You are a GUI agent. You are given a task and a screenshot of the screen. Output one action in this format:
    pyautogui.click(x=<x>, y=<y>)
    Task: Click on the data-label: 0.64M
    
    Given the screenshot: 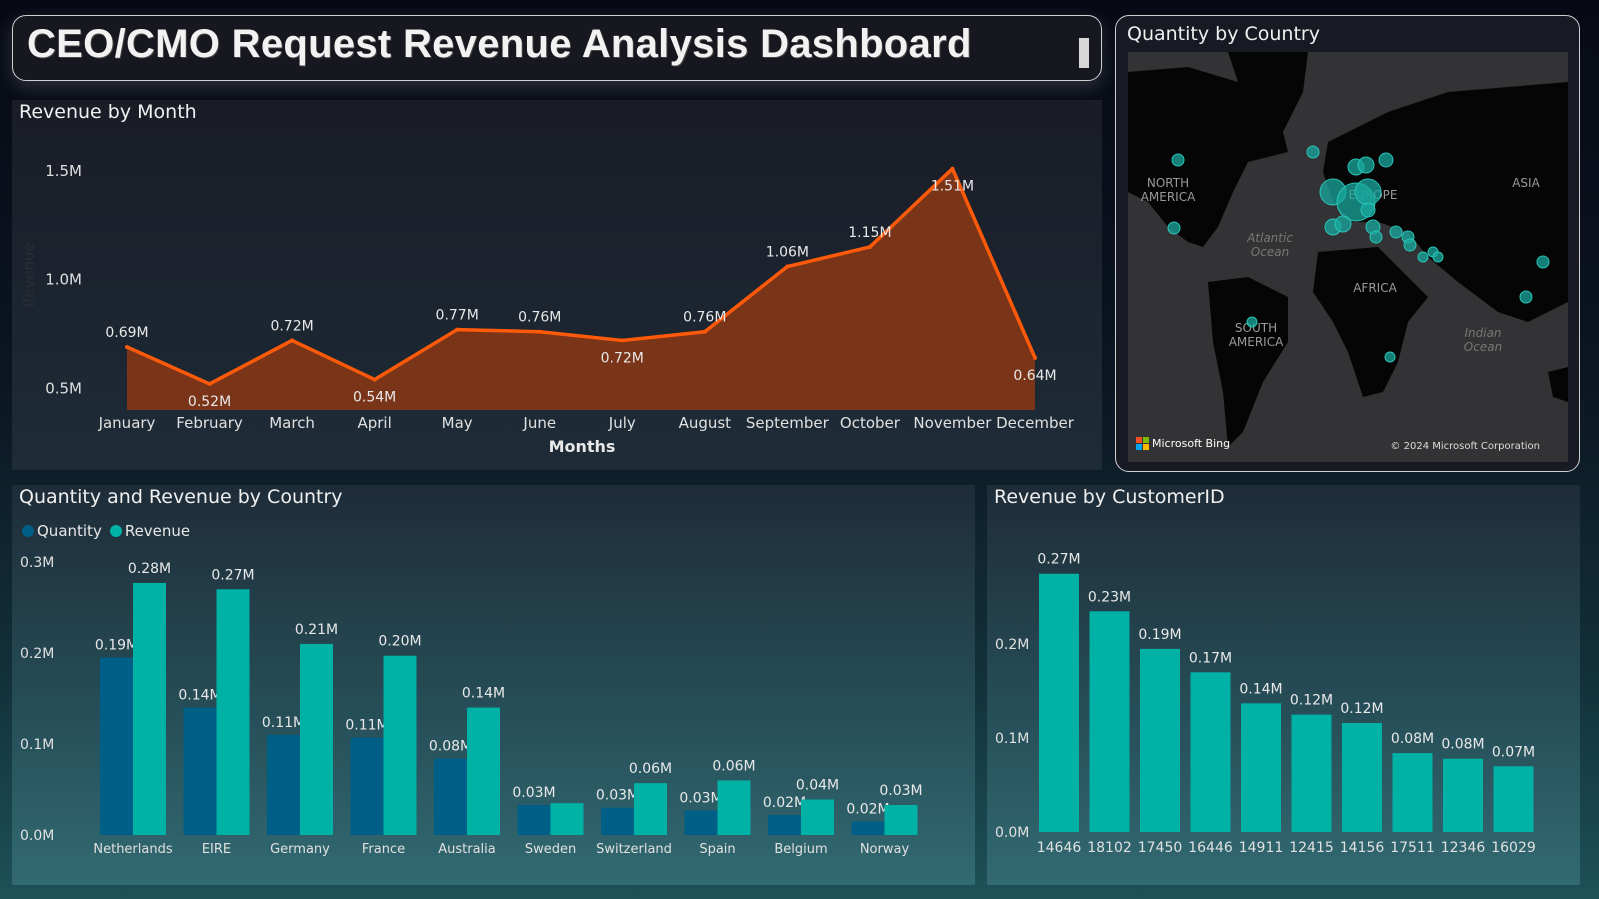 What is the action you would take?
    pyautogui.click(x=1034, y=376)
    